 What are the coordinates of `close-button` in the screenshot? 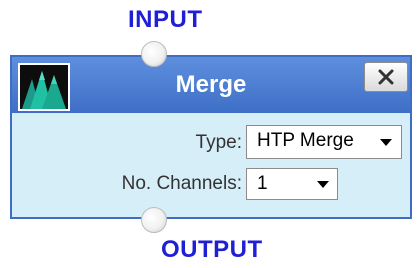 It's located at (386, 77).